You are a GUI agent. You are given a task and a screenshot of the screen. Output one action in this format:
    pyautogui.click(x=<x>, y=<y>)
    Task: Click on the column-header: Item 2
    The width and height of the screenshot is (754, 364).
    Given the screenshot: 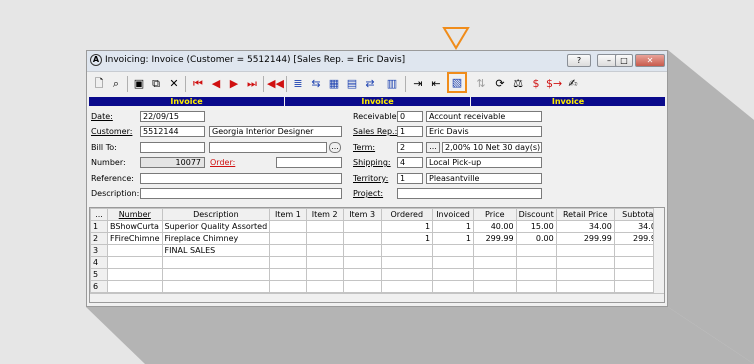 What is the action you would take?
    pyautogui.click(x=324, y=214)
    